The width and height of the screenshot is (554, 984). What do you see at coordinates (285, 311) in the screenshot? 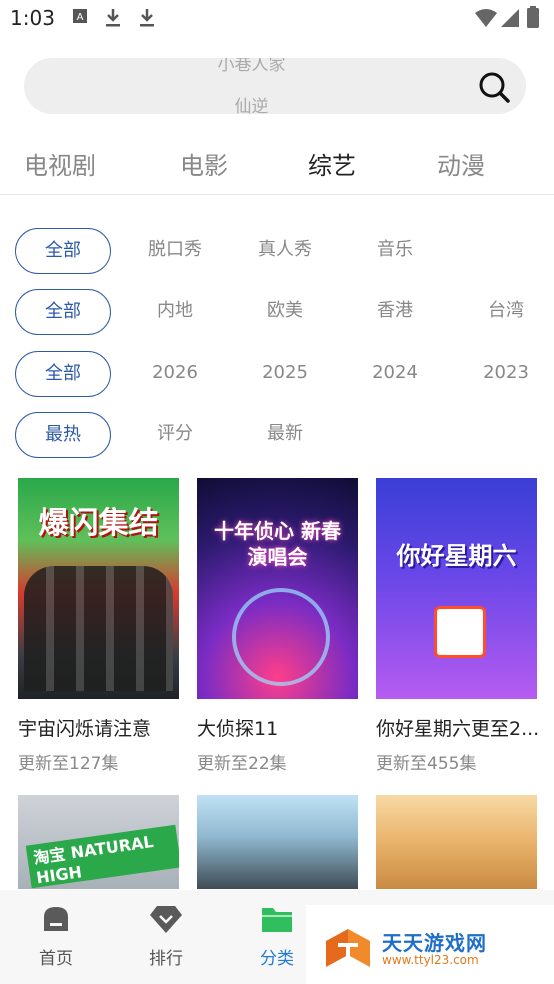
I see `filter-region-western: 欧美` at bounding box center [285, 311].